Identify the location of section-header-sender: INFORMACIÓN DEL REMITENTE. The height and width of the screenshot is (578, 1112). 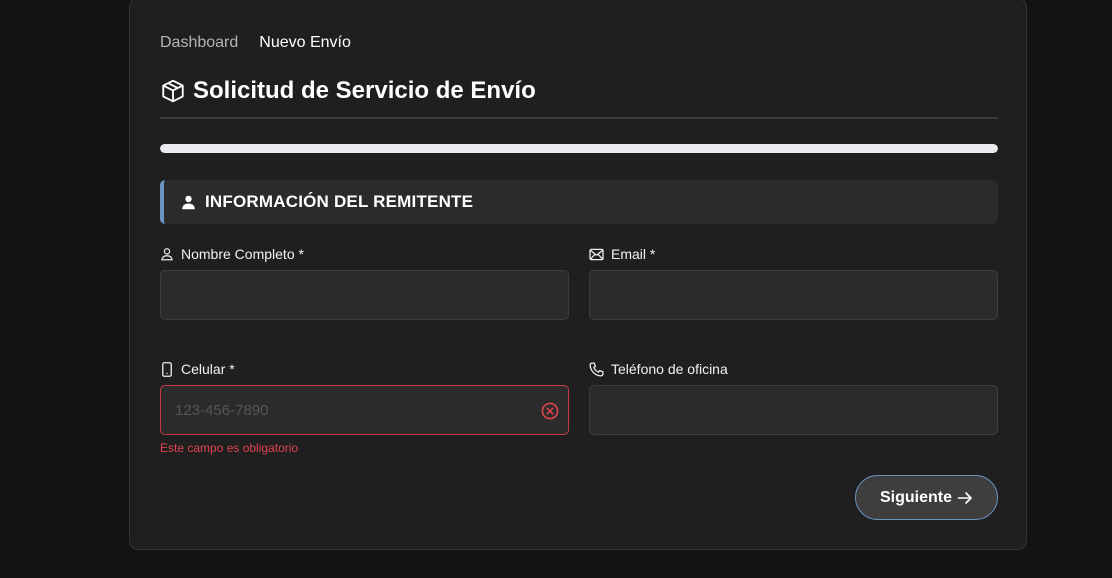
(579, 202).